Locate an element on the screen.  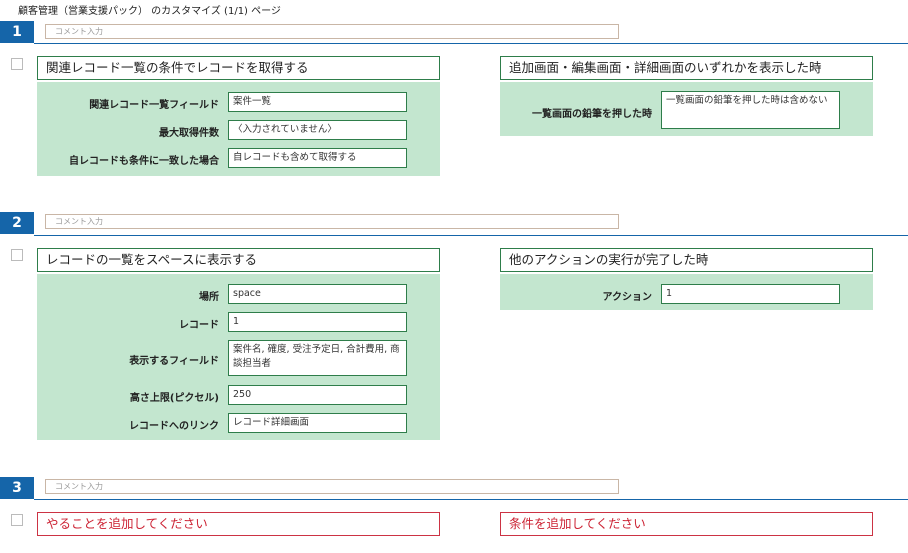
field-value: 一覧画面の鉛筆を押した時は含めない is located at coordinates (750, 110).